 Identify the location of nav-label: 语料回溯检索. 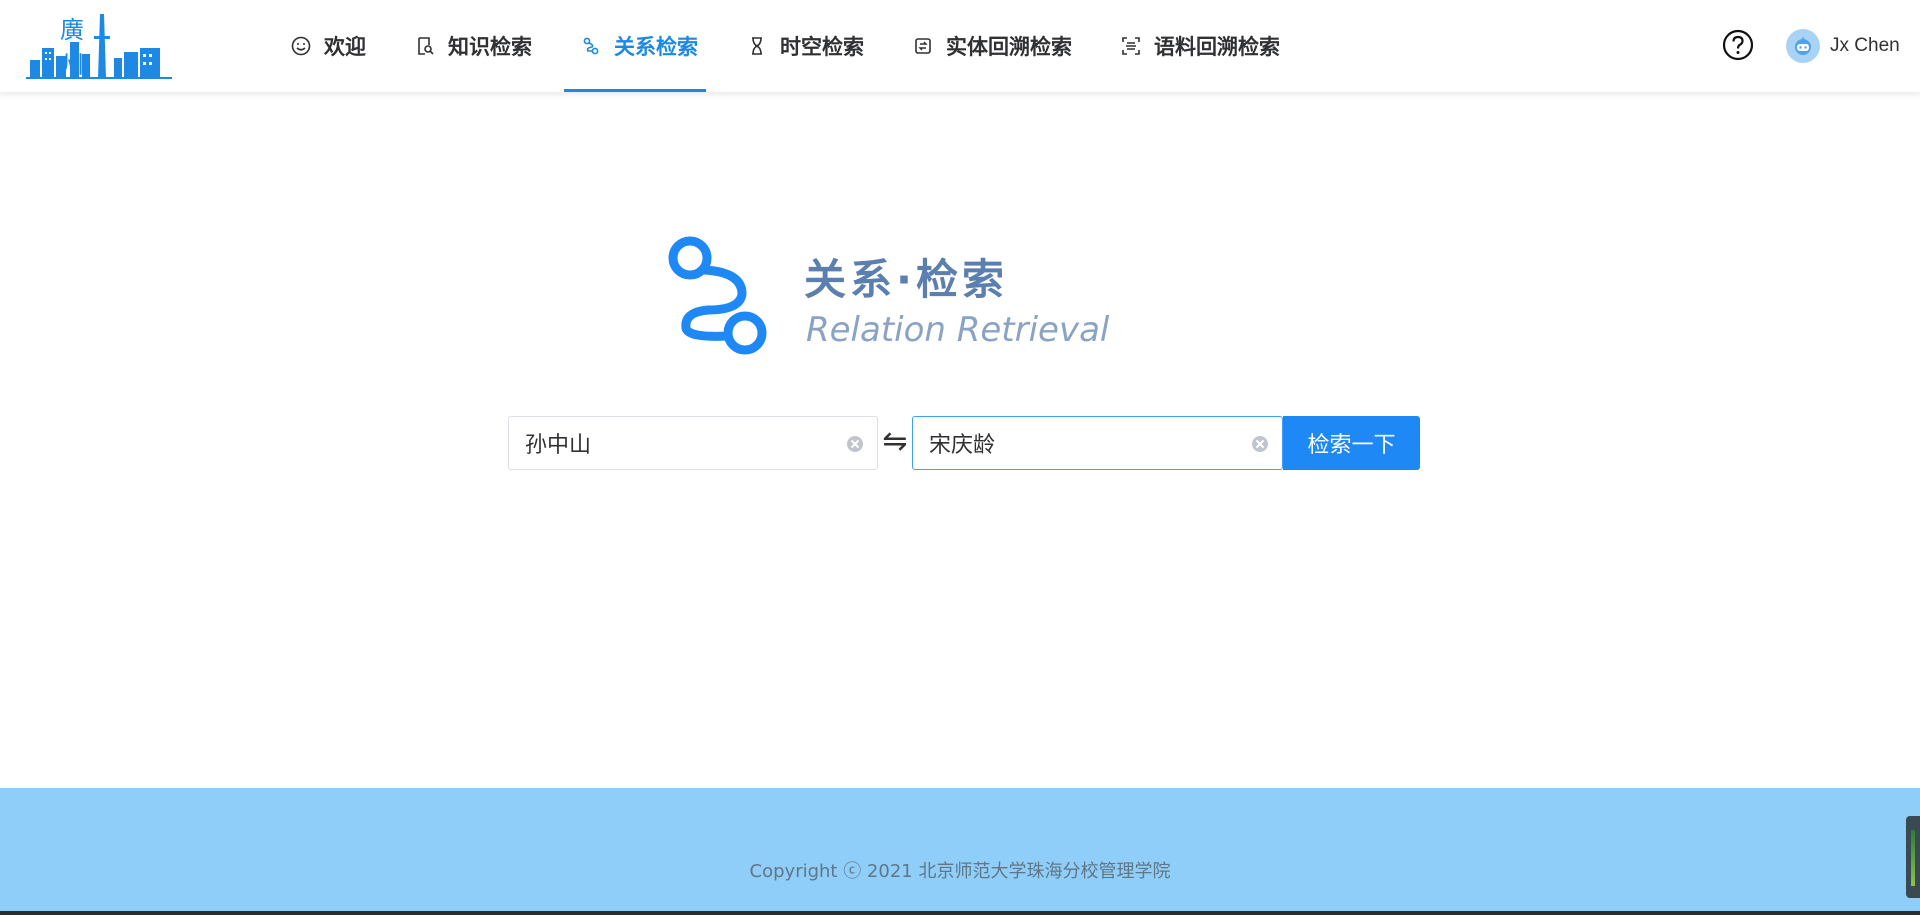
(1217, 47).